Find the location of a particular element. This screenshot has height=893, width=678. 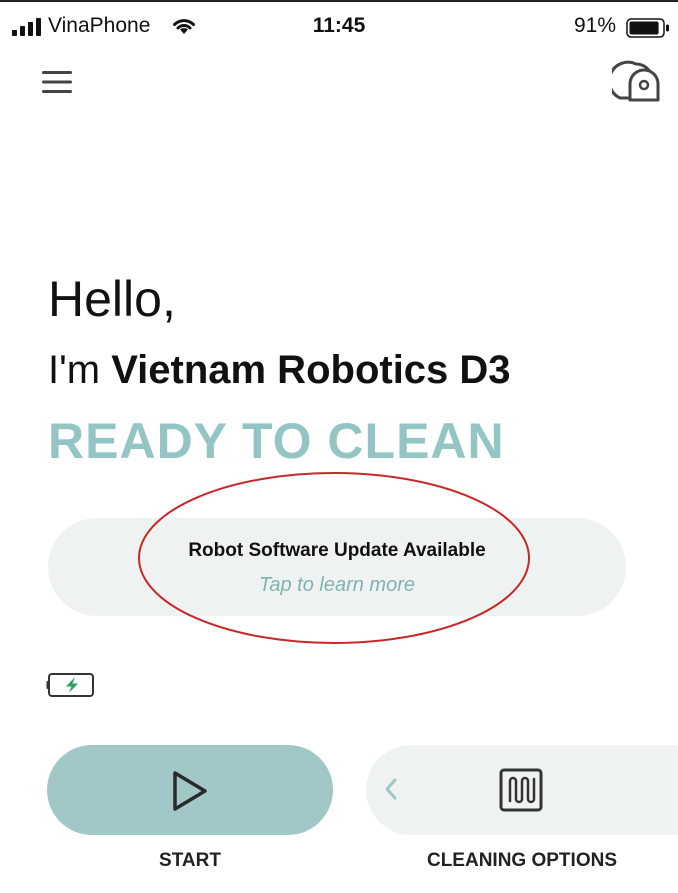

robot-name: Vietnam Robotics D3 is located at coordinates (311, 370).